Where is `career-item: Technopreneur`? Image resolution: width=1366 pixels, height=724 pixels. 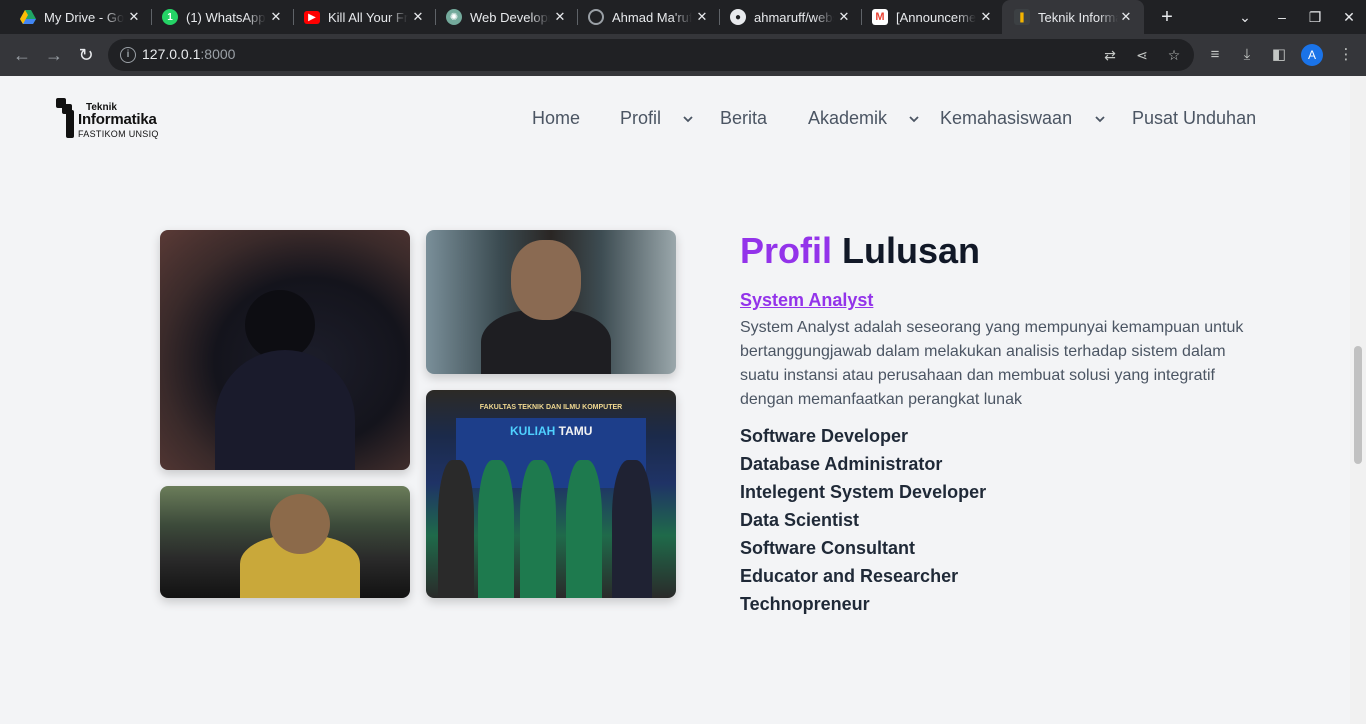
career-item: Technopreneur is located at coordinates (805, 604).